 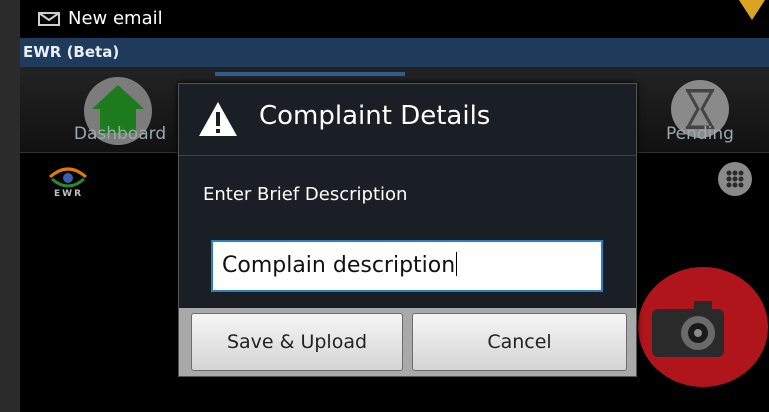 What do you see at coordinates (218, 119) in the screenshot?
I see `warning-icon` at bounding box center [218, 119].